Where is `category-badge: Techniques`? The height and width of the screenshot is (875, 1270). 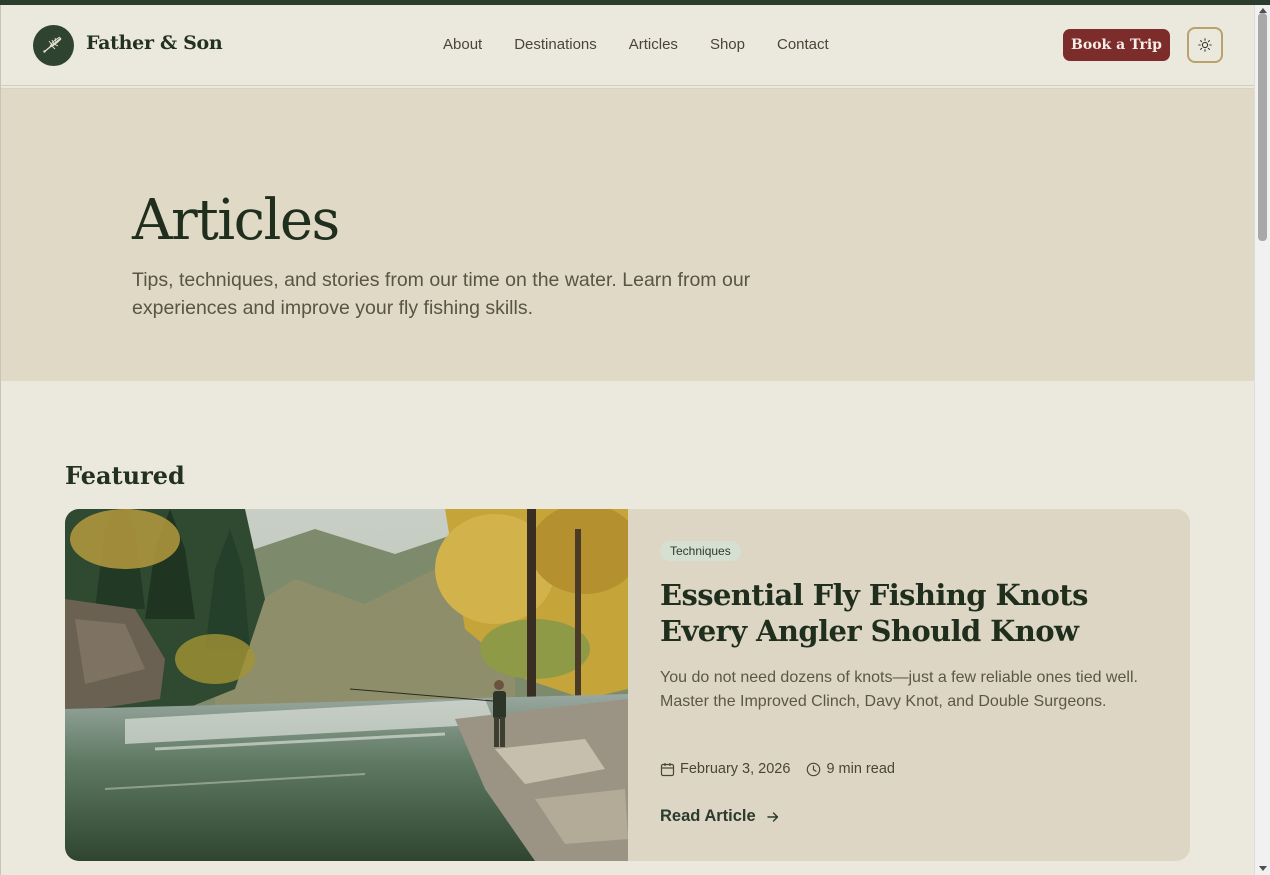 category-badge: Techniques is located at coordinates (700, 551).